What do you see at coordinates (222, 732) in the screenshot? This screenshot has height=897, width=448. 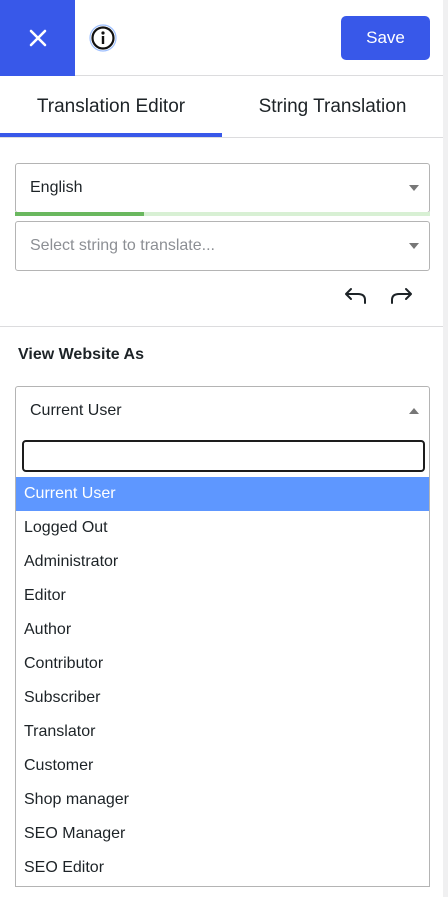 I see `option-translator: Translator` at bounding box center [222, 732].